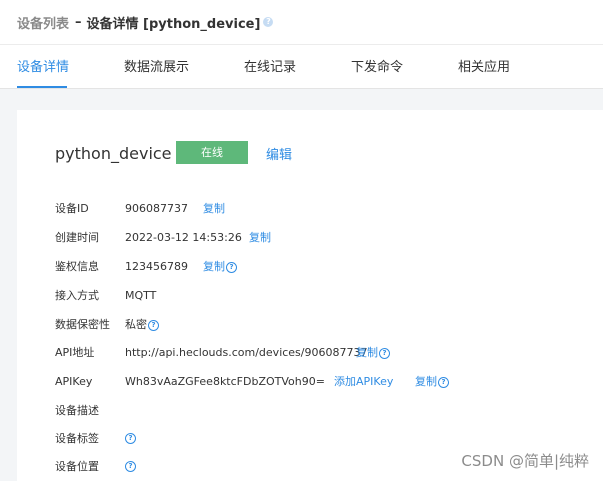 The width and height of the screenshot is (603, 481). I want to click on device-id-label: 设备ID, so click(72, 208).